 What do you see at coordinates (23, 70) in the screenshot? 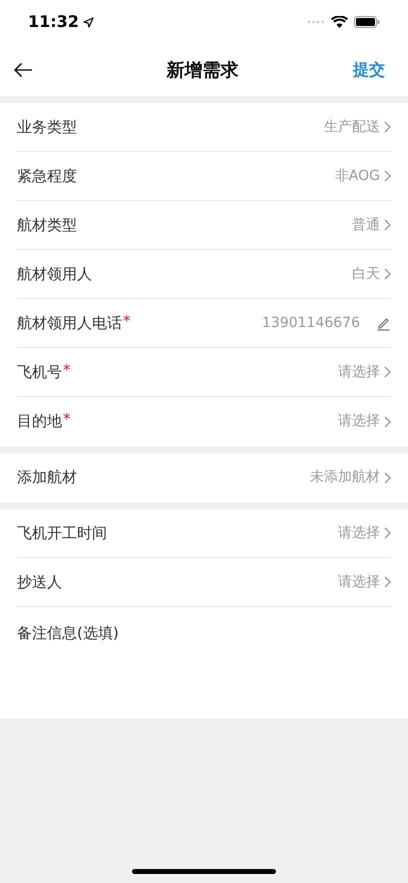
I see `back-arrow-icon` at bounding box center [23, 70].